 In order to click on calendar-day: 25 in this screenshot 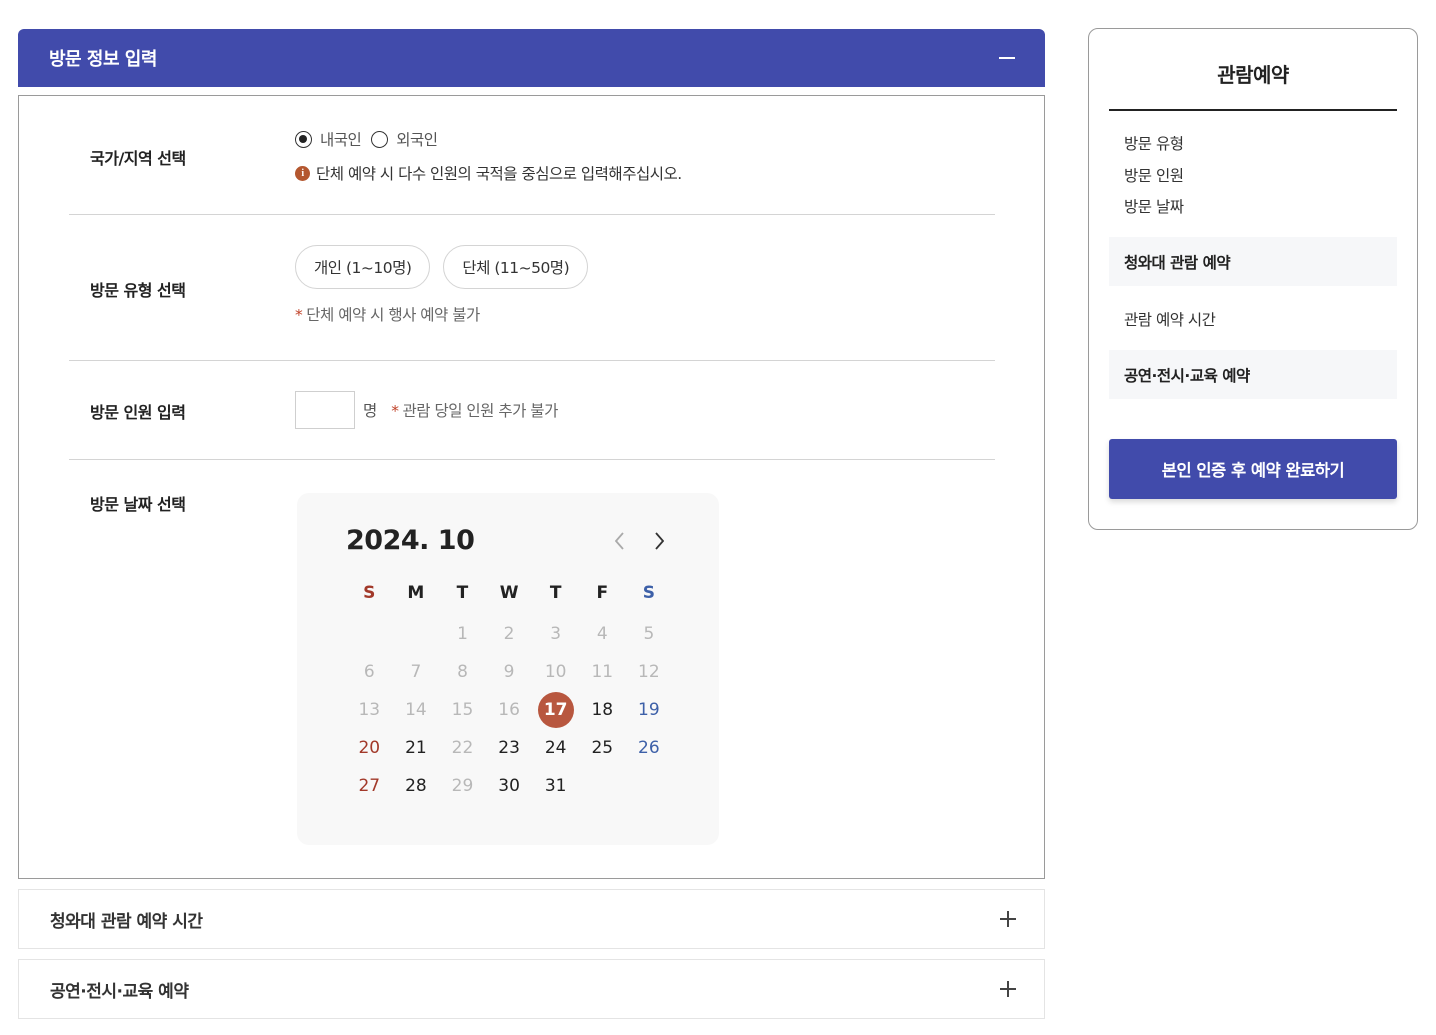, I will do `click(602, 748)`.